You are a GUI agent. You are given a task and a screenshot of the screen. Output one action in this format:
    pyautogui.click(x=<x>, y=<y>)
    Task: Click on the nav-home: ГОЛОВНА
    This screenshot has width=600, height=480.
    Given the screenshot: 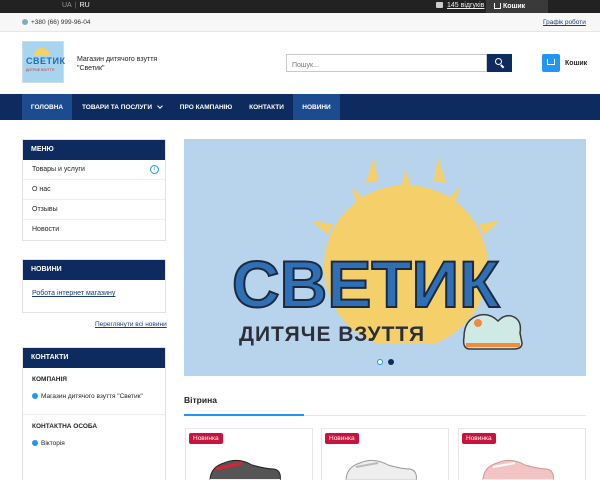 What is the action you would take?
    pyautogui.click(x=47, y=107)
    